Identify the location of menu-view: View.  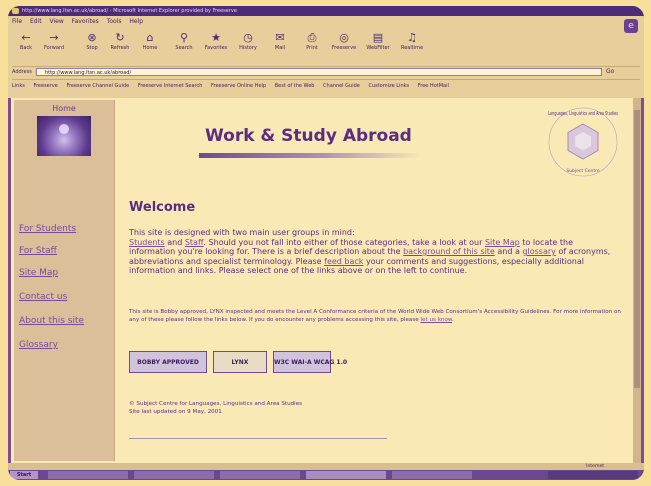
(57, 21).